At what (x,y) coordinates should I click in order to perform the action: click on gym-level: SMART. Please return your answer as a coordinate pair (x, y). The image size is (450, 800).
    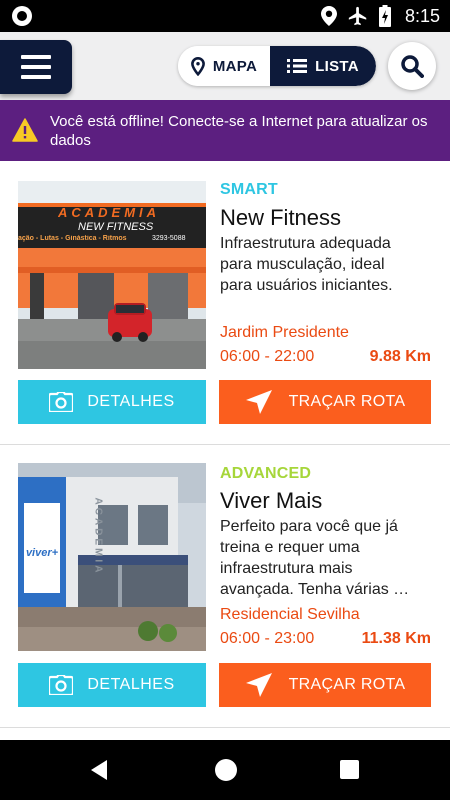
    Looking at the image, I should click on (249, 189).